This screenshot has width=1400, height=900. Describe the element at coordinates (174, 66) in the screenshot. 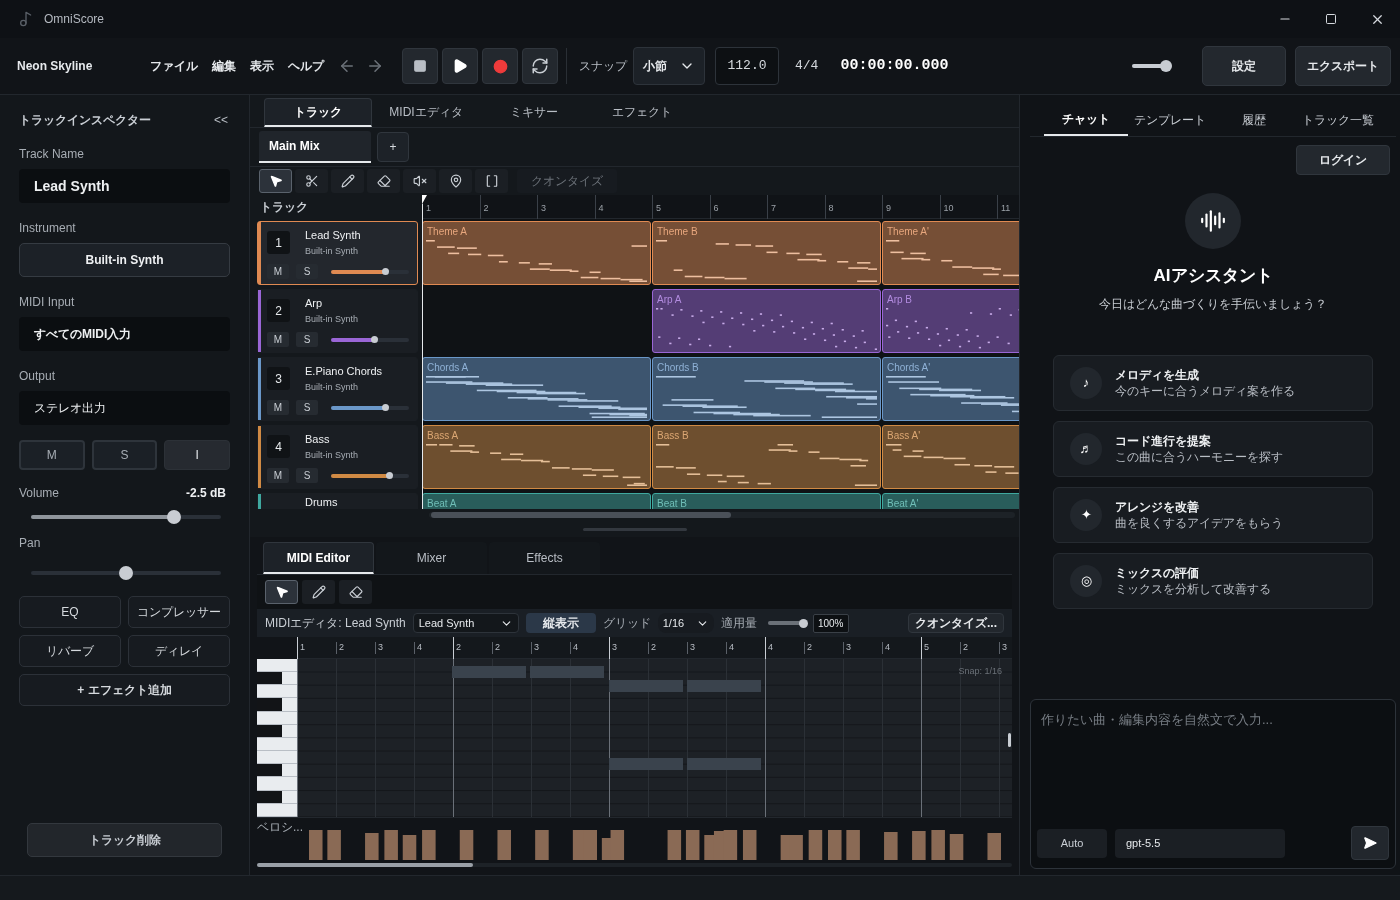

I see `menu-item: ファイル` at that location.